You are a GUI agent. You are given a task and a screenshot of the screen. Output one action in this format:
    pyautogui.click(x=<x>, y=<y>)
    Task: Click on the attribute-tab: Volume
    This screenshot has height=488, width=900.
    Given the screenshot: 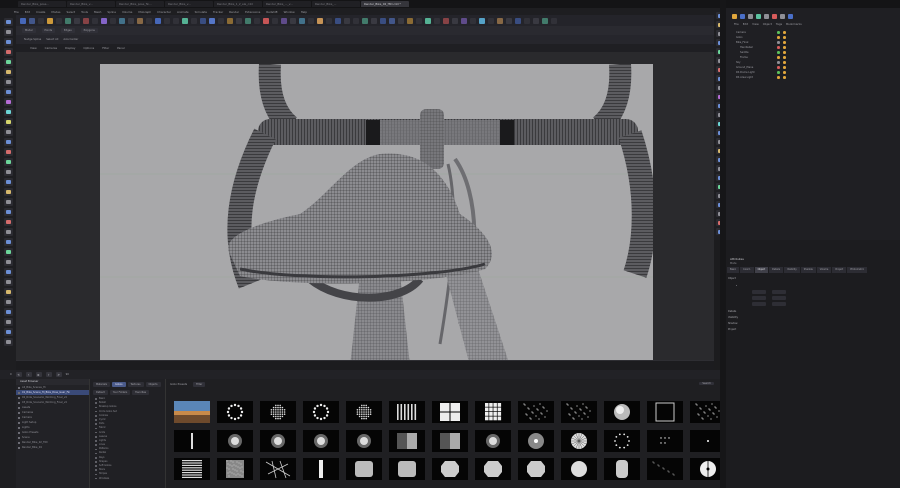 What is the action you would take?
    pyautogui.click(x=824, y=270)
    